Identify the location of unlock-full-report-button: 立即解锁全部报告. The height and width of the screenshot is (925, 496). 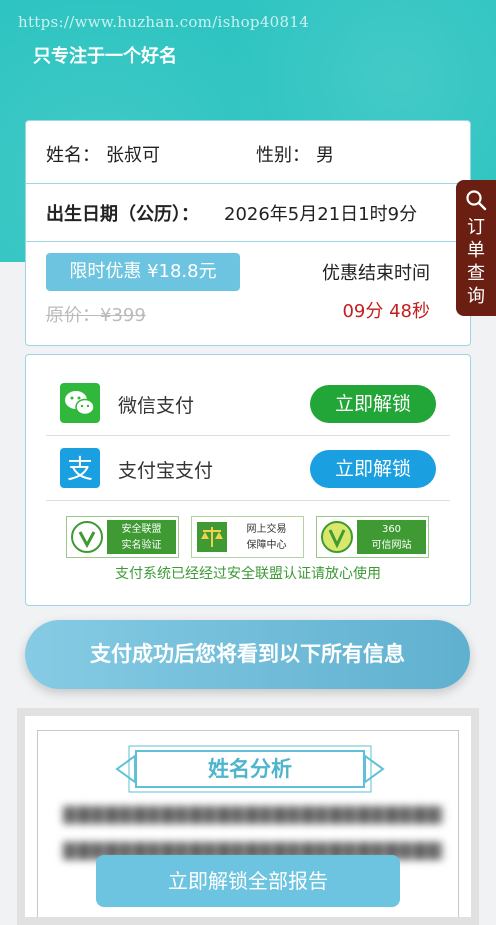
(248, 881).